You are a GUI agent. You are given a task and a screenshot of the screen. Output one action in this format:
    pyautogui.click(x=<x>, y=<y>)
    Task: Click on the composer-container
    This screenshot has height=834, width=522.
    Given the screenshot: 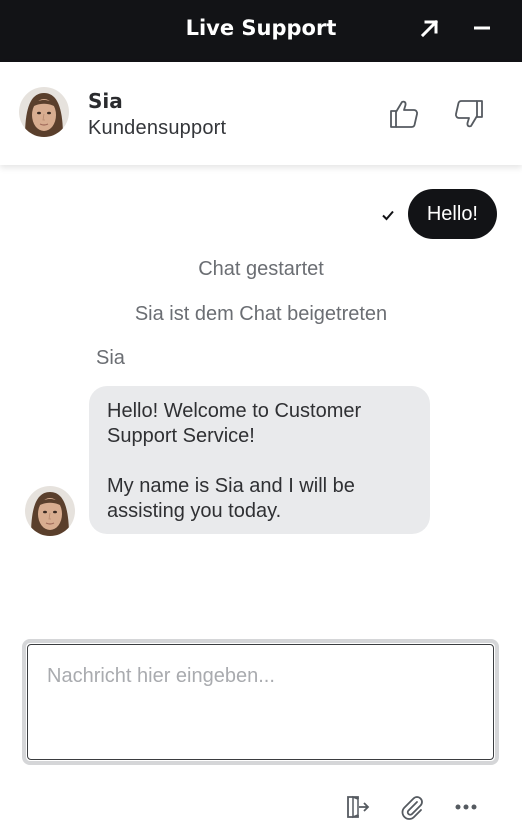 What is the action you would take?
    pyautogui.click(x=260, y=702)
    